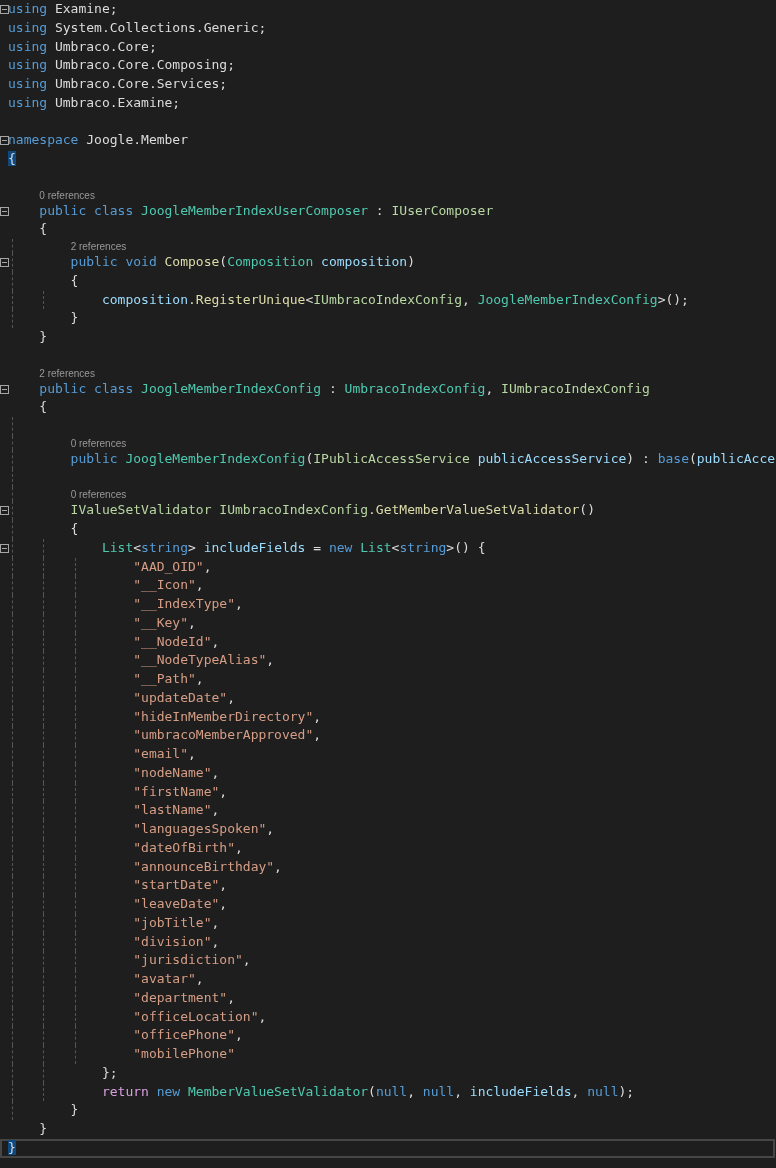 The height and width of the screenshot is (1168, 776). Describe the element at coordinates (394, 299) in the screenshot. I see `code-line: composition.RegisterUnique<IUmbracoIndexConfig, JoogleMemberIndexConfig>();` at that location.